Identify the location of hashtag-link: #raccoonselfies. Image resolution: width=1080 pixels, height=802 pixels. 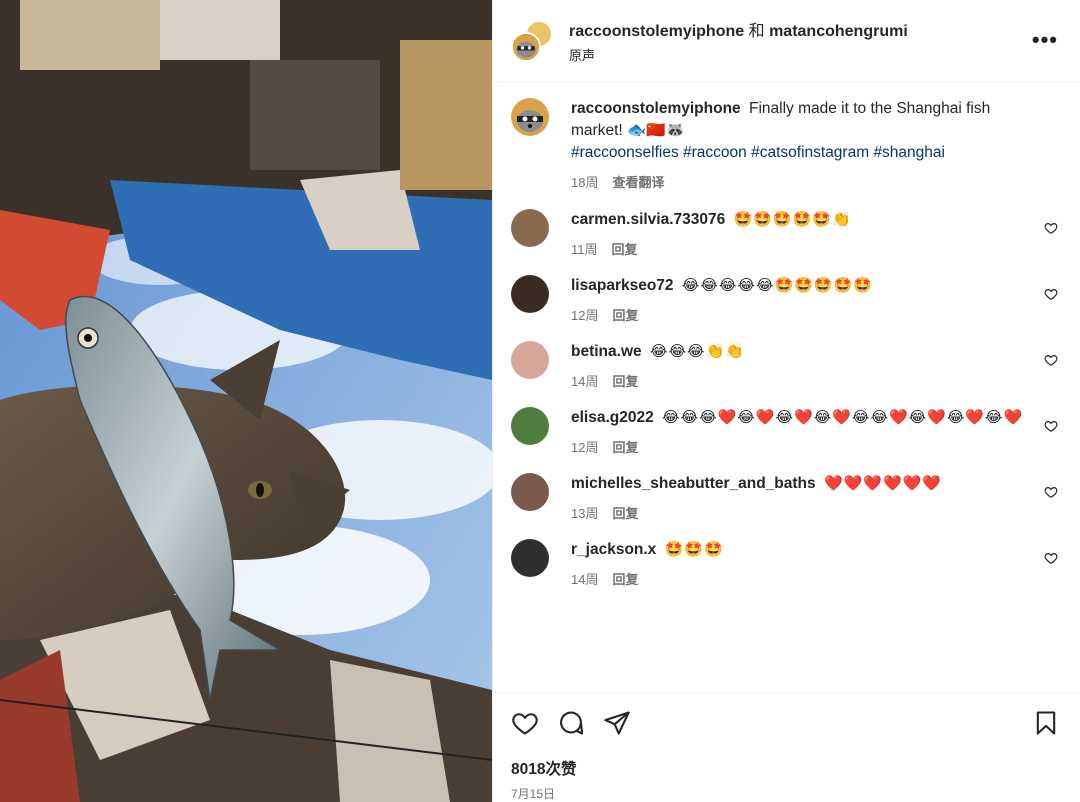
(625, 152).